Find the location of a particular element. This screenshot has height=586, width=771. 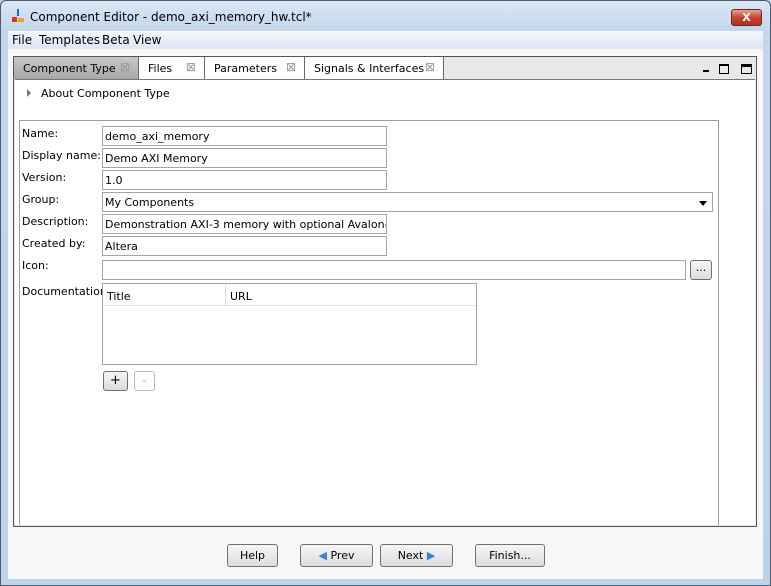

tab-files: Files ⊠ is located at coordinates (172, 68).